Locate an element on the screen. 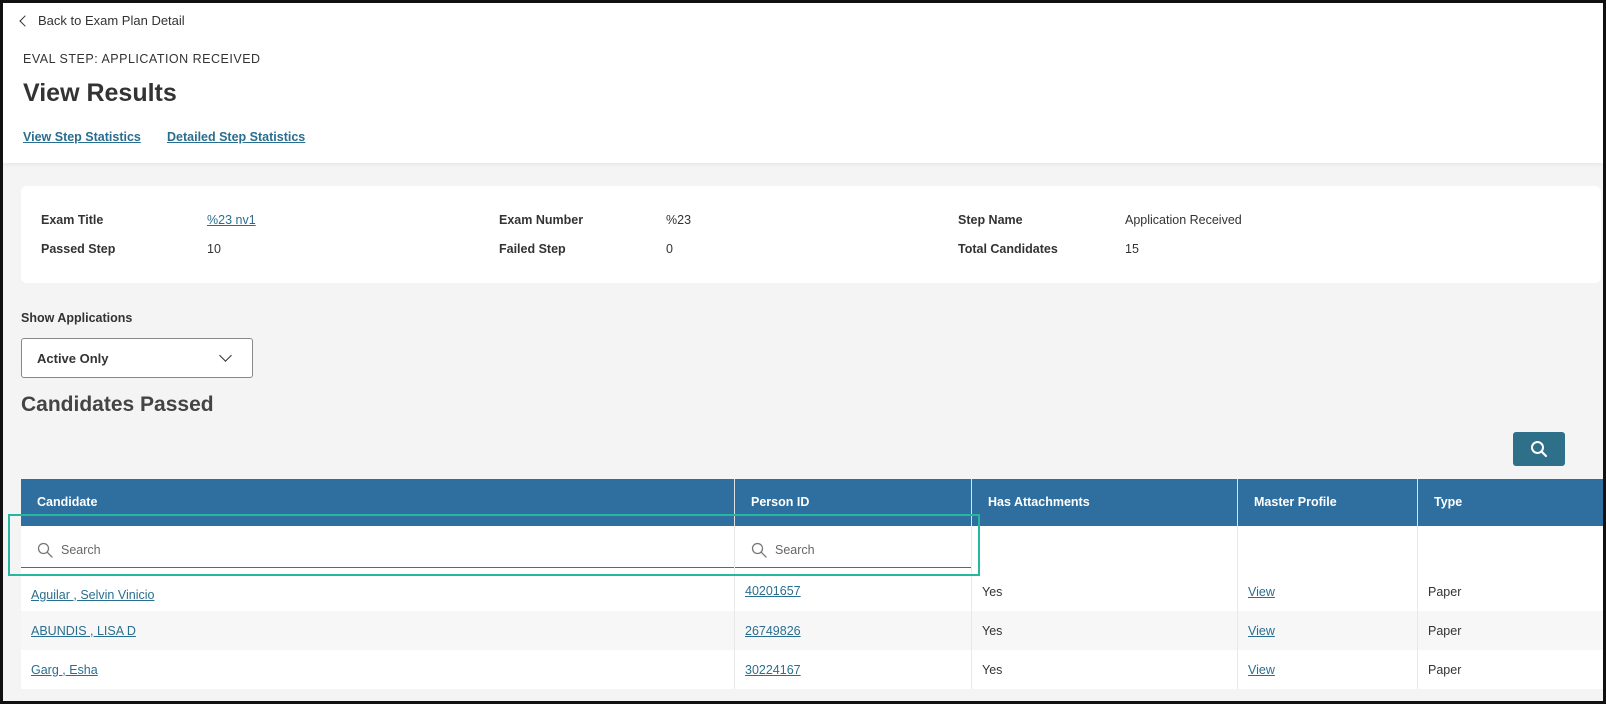 The image size is (1606, 704). candidate-link: ABUNDIS , LISA D is located at coordinates (83, 631).